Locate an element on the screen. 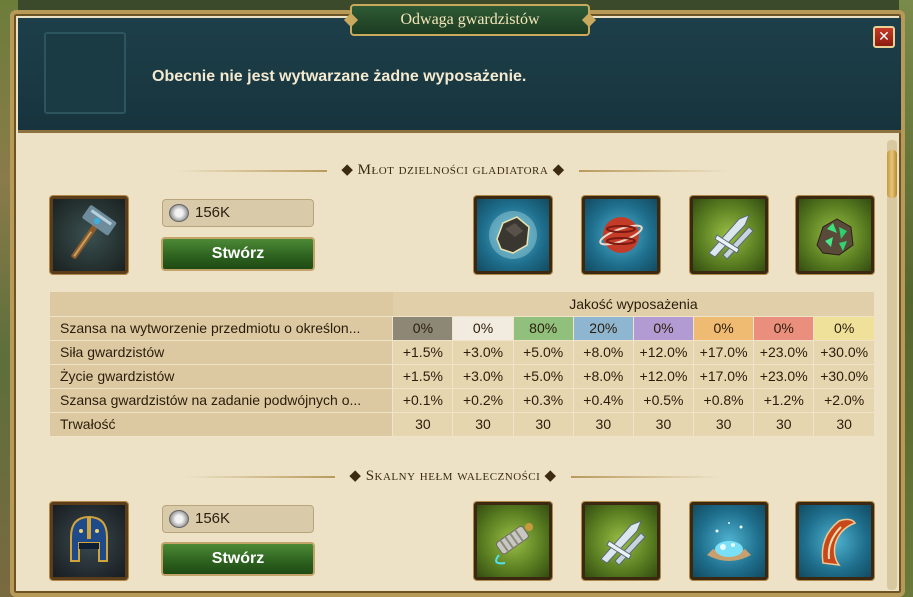 This screenshot has height=597, width=913. close-button: ✕ is located at coordinates (884, 37).